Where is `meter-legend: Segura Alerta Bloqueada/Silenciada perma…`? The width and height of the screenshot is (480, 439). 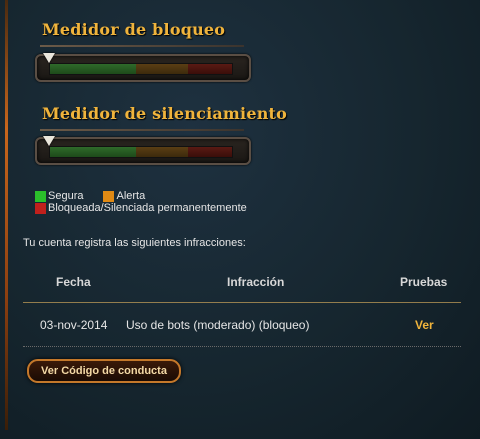 meter-legend: Segura Alerta Bloqueada/Silenciada perma… is located at coordinates (141, 202).